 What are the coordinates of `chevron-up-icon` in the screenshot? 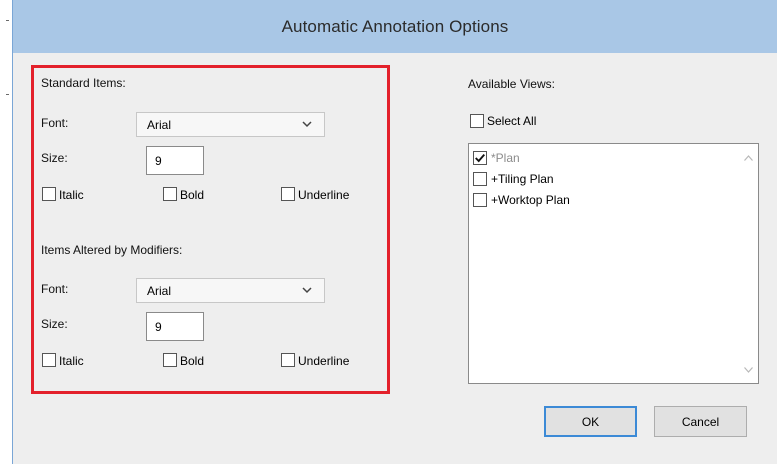 It's located at (748, 158).